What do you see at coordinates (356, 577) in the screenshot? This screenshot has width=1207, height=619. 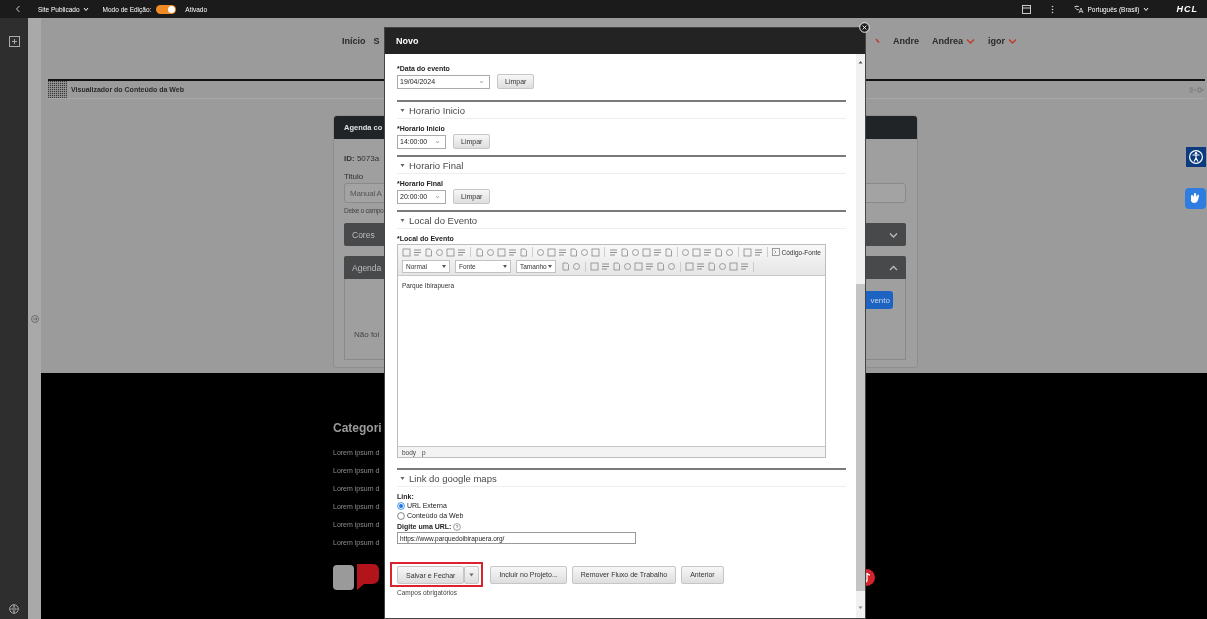 I see `logo-drawing` at bounding box center [356, 577].